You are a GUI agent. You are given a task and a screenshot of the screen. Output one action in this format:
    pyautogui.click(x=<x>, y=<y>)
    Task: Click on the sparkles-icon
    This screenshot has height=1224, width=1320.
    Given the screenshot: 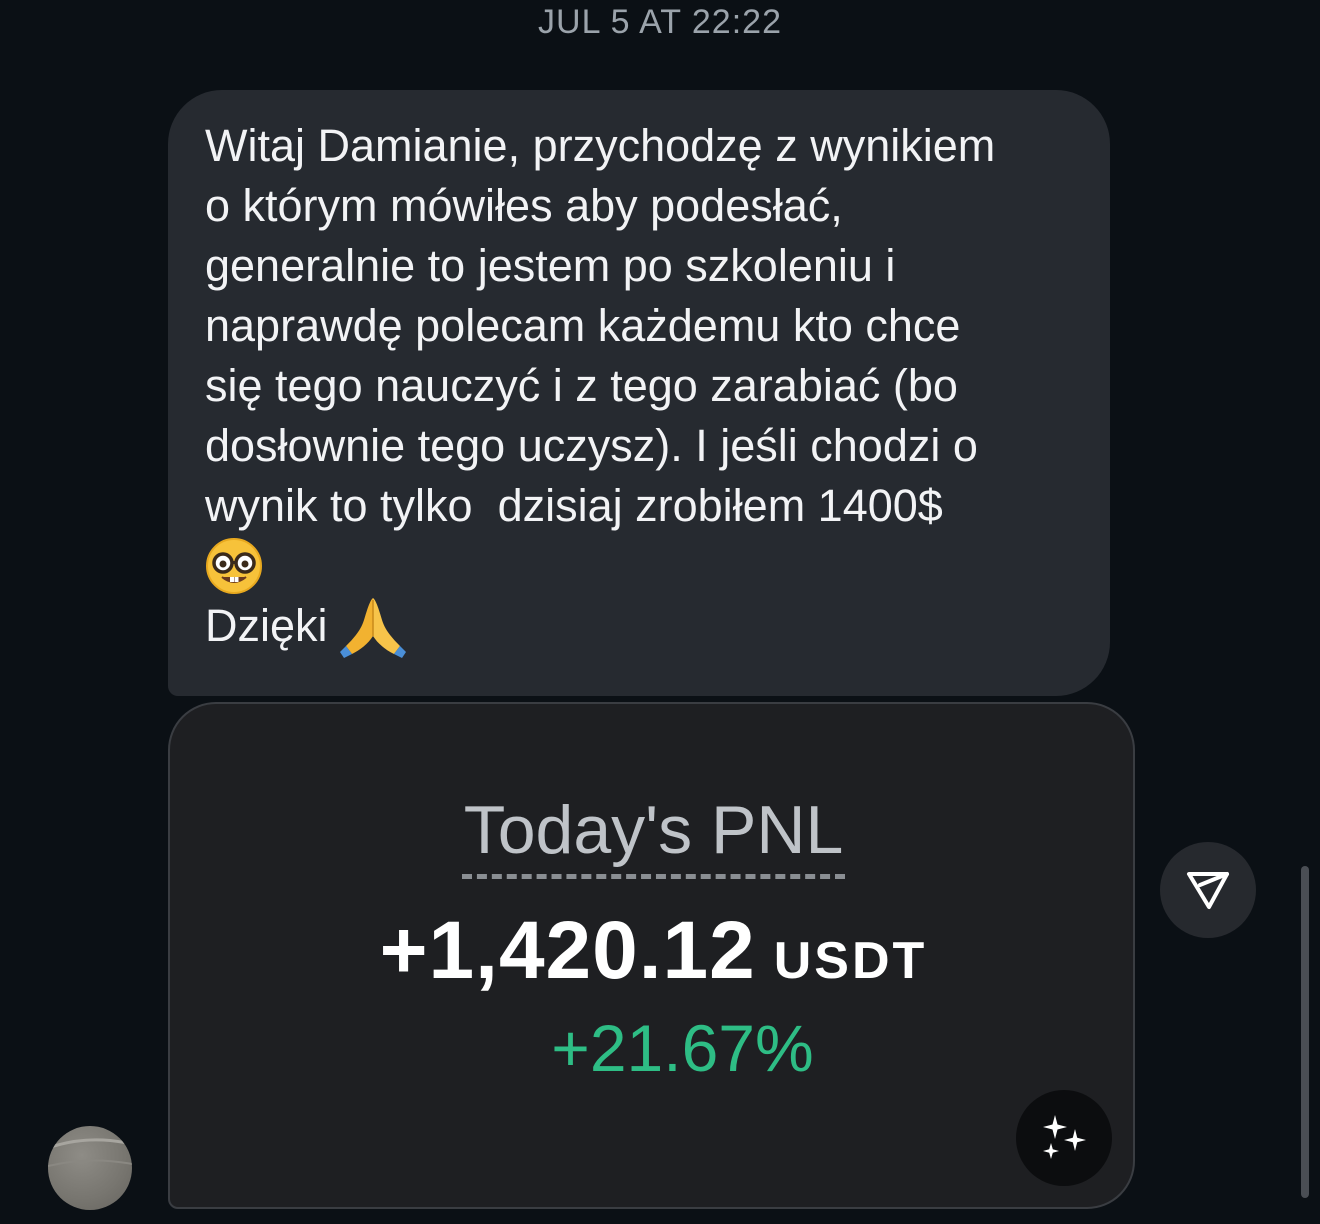 What is the action you would take?
    pyautogui.click(x=1064, y=1137)
    